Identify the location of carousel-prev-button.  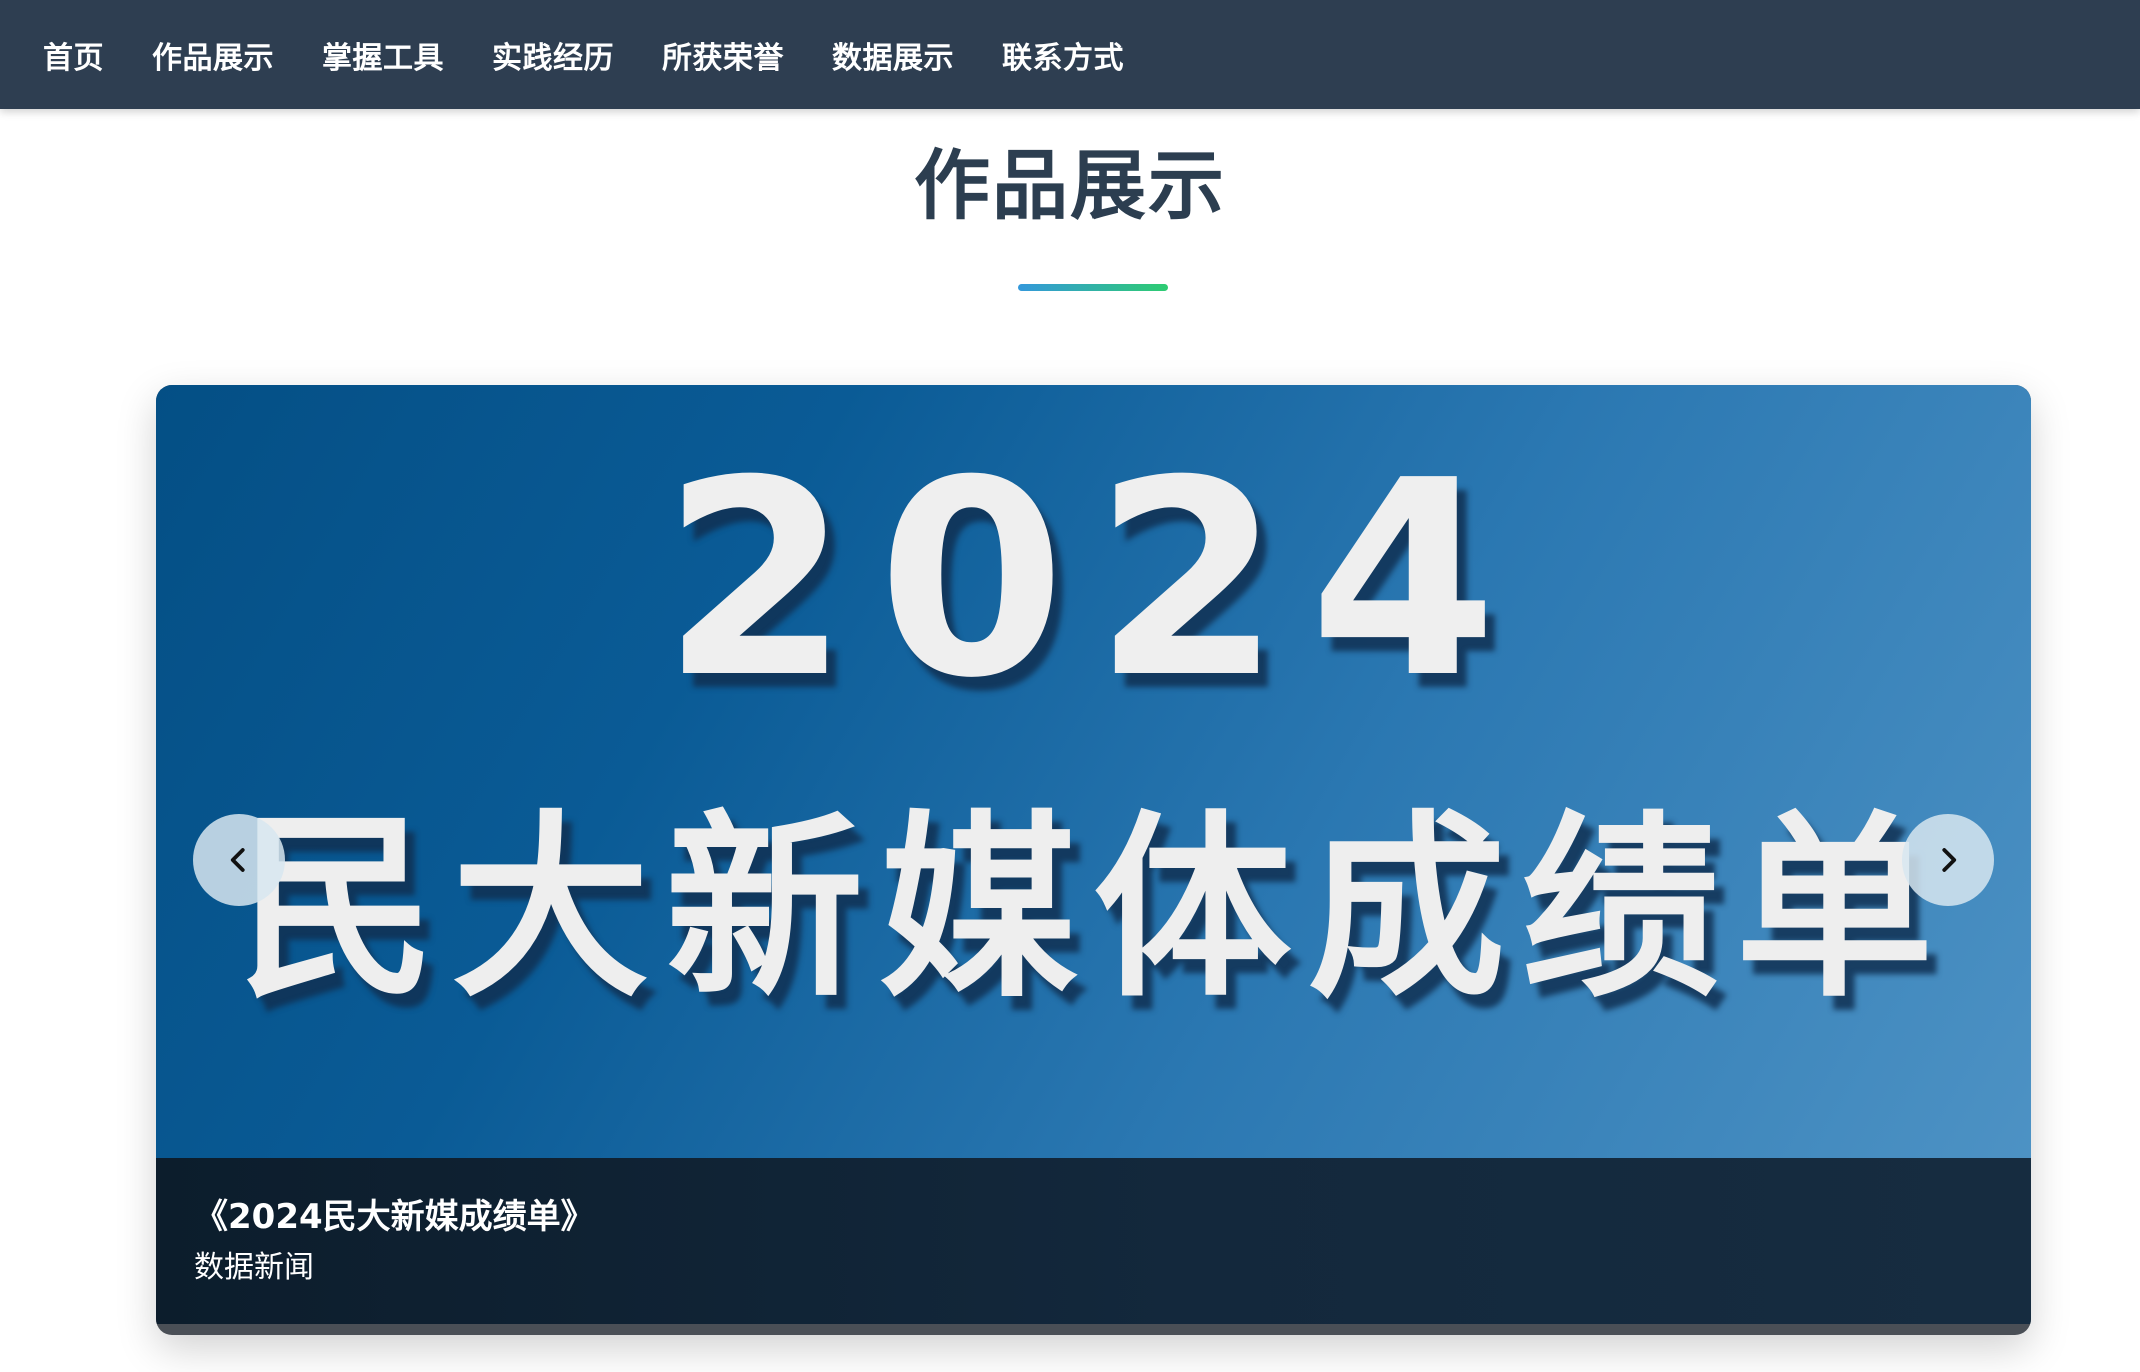
(239, 860).